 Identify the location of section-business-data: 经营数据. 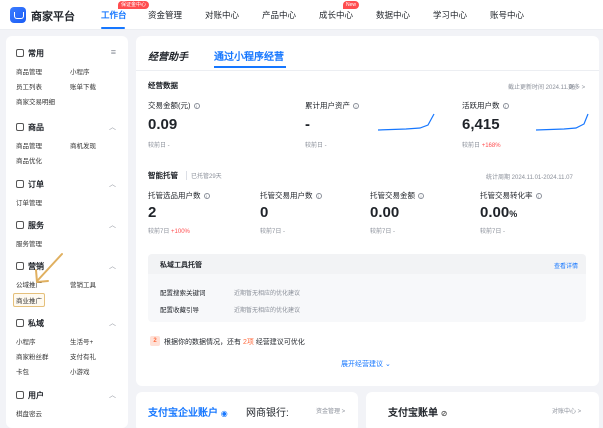
(163, 85).